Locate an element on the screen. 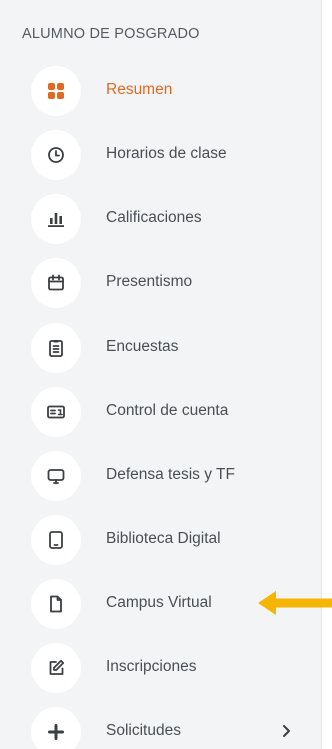 The image size is (332, 749). sidebar-item-resumen: Resumen is located at coordinates (161, 91).